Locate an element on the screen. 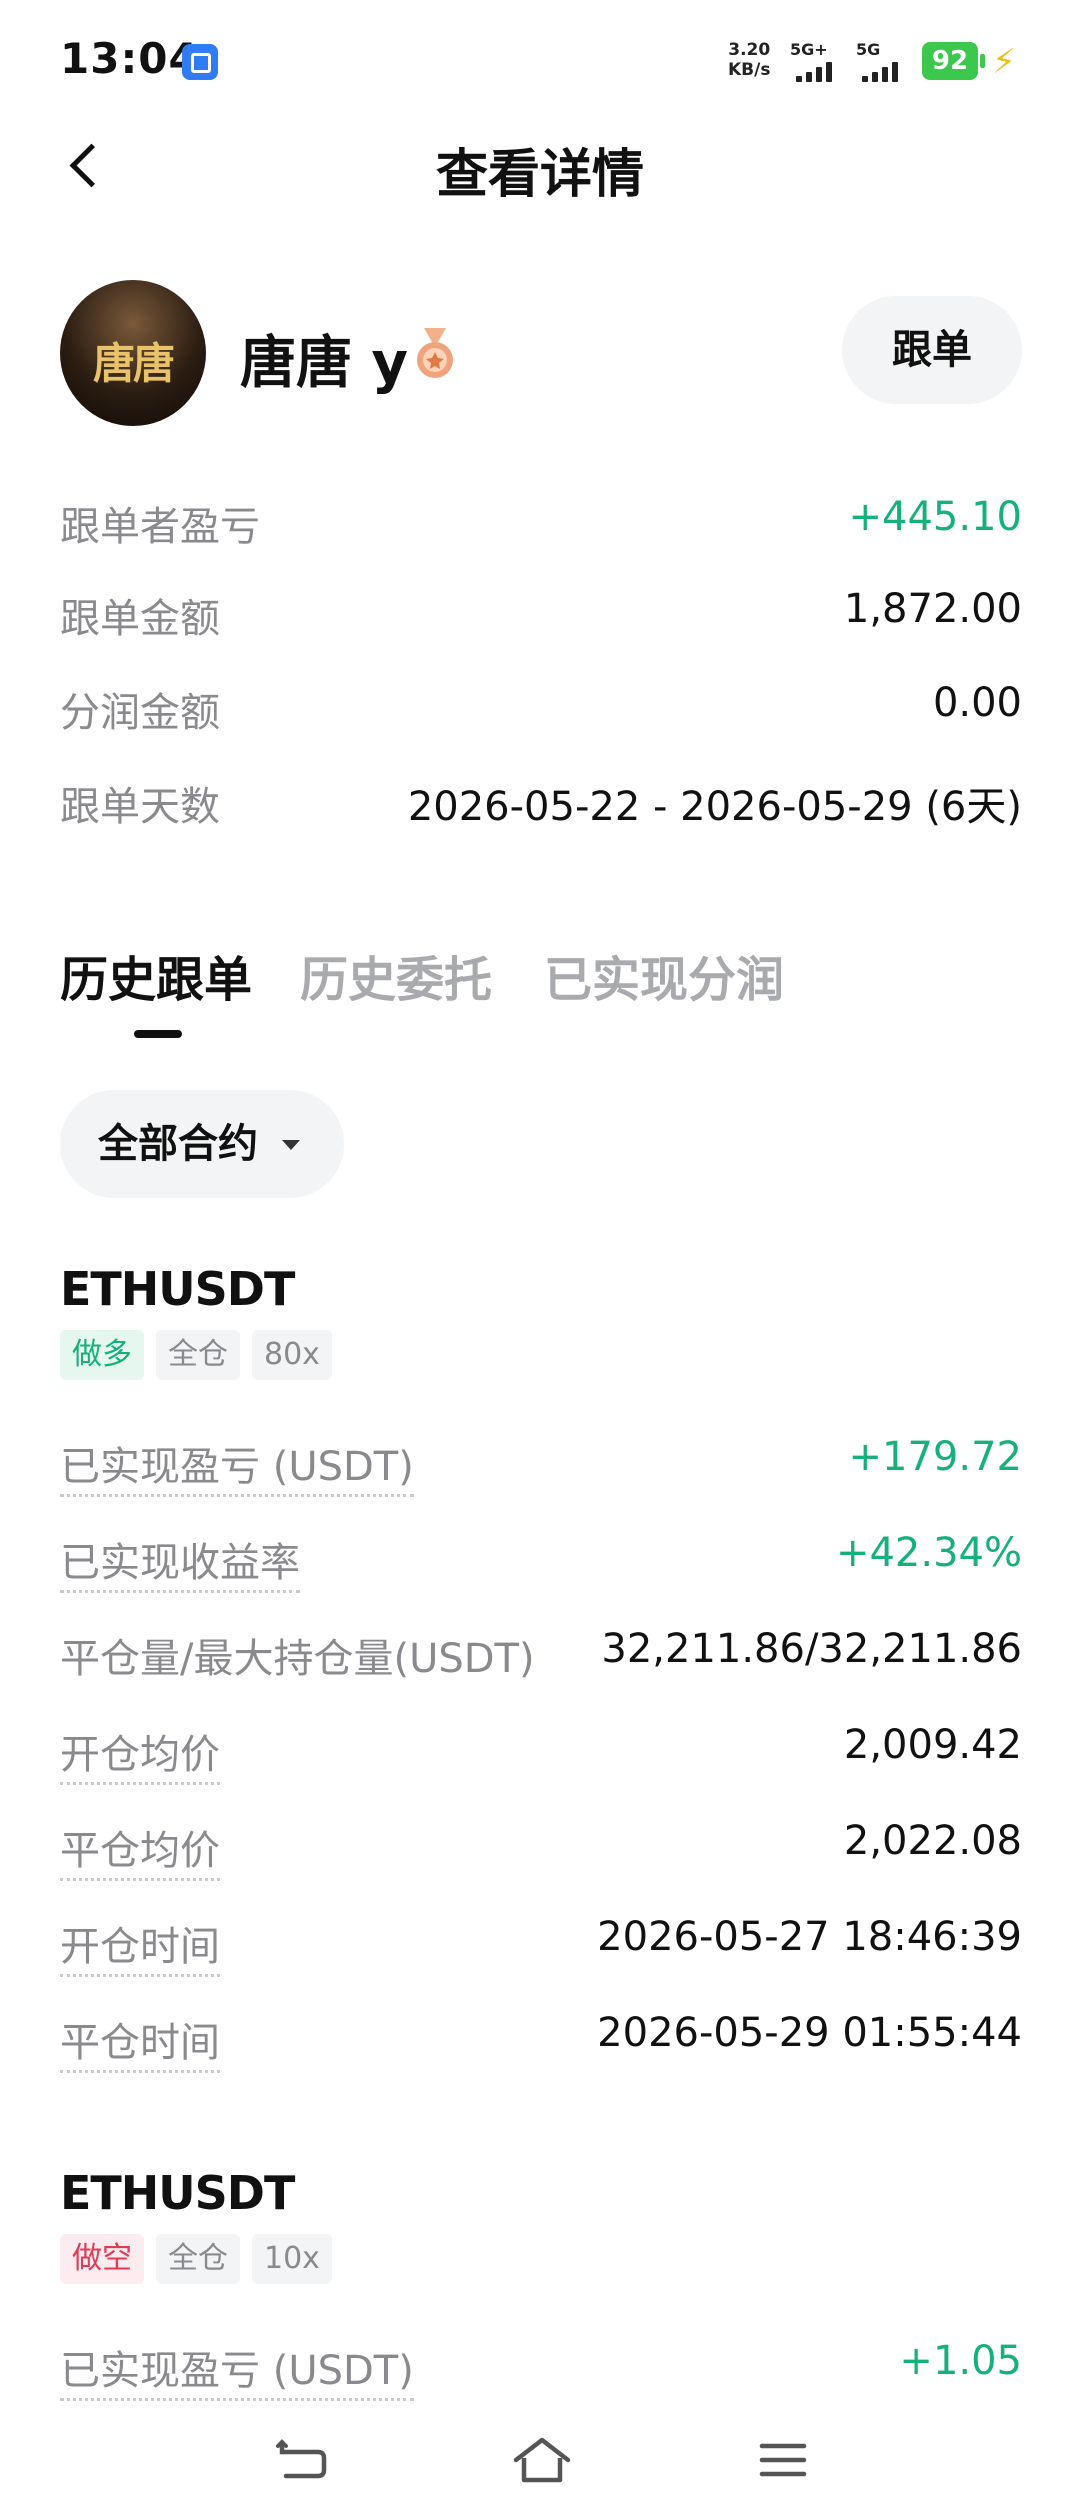  leverage-tag: 10x is located at coordinates (292, 2259).